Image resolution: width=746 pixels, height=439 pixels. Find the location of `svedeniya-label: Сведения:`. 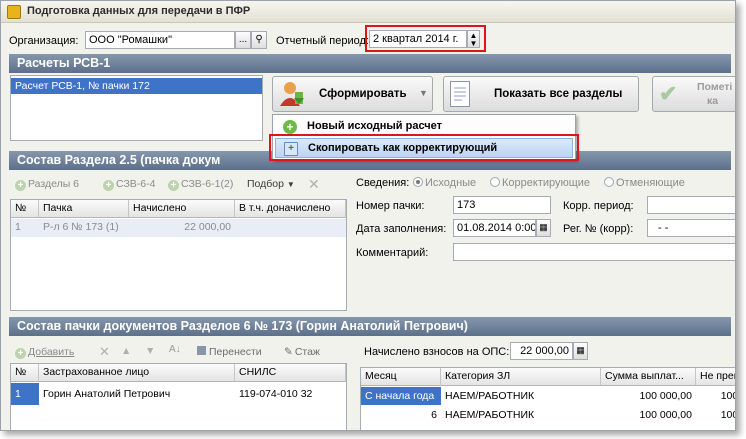

svedeniya-label: Сведения: is located at coordinates (383, 183).